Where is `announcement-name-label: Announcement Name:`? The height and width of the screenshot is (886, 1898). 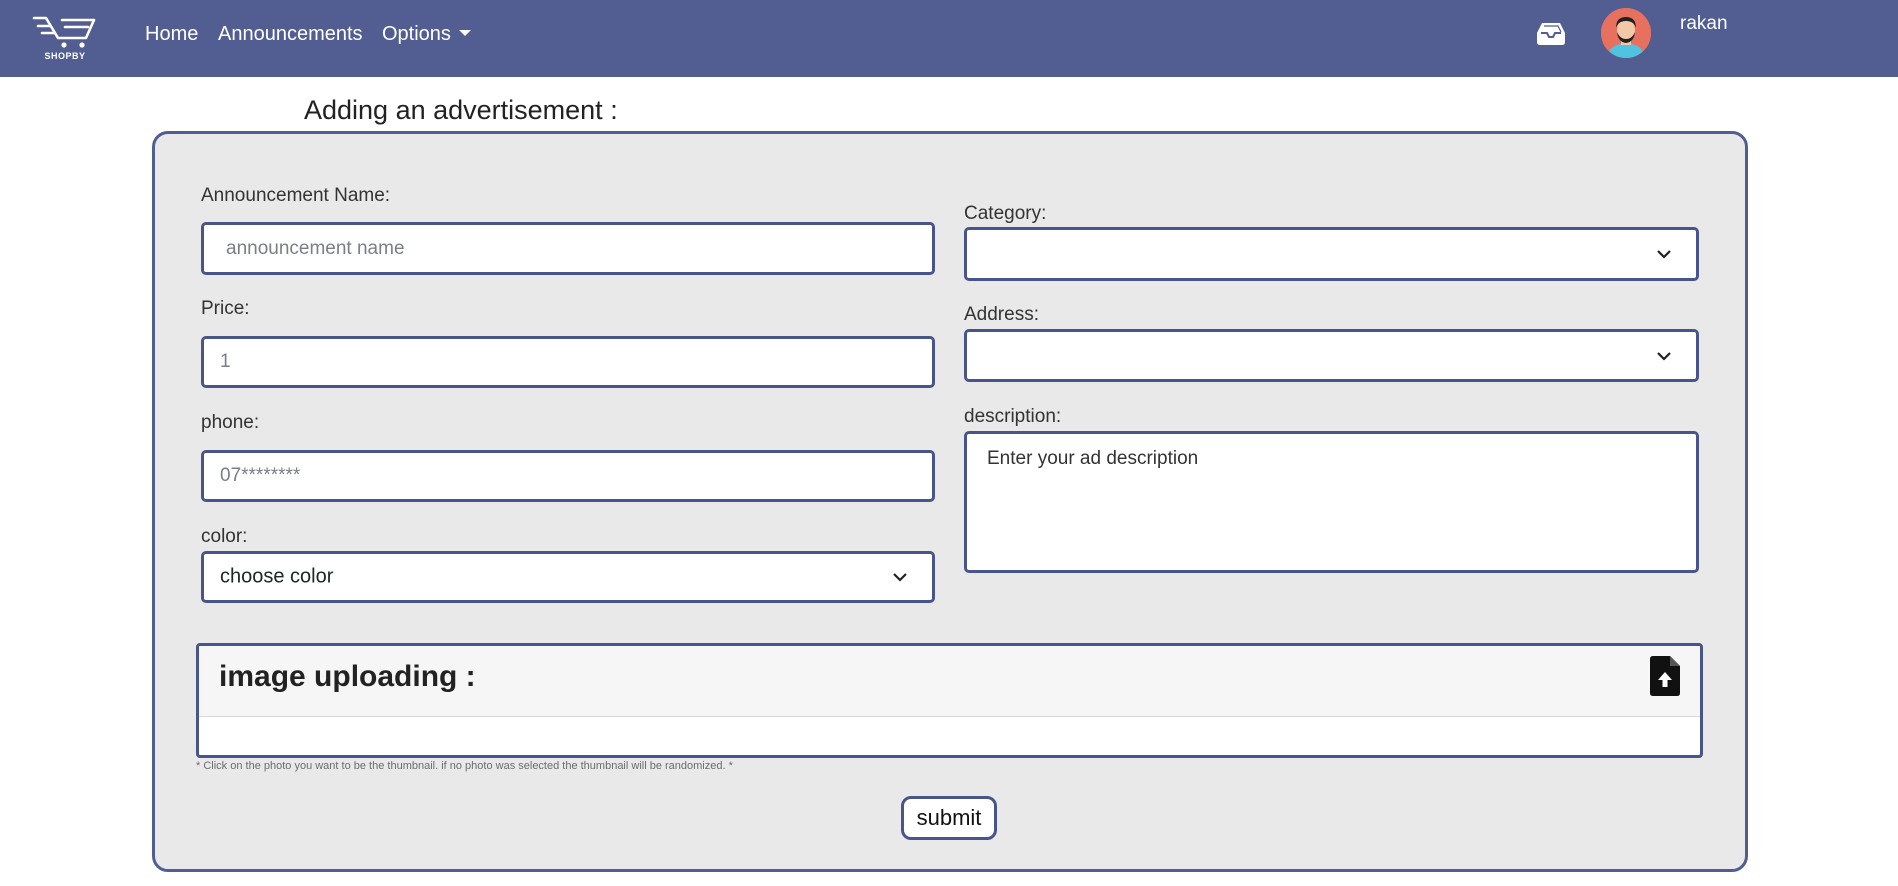
announcement-name-label: Announcement Name: is located at coordinates (296, 195).